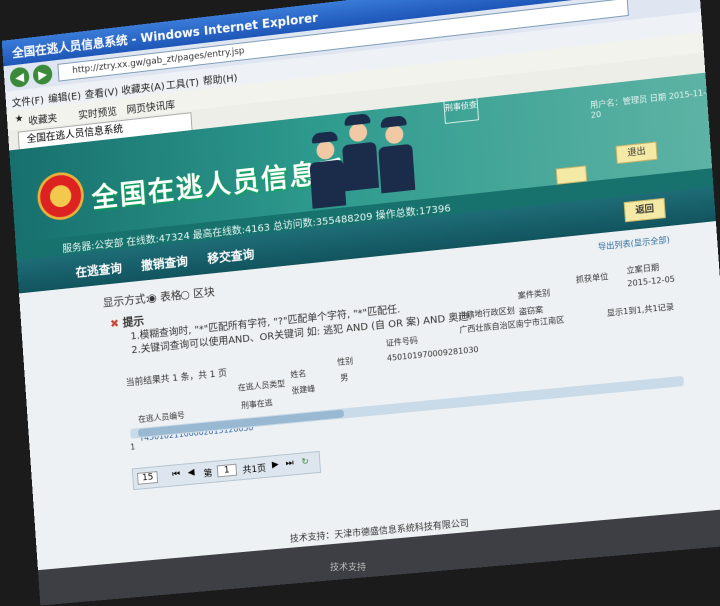 This screenshot has height=606, width=720. Describe the element at coordinates (190, 473) in the screenshot. I see `prev-page-icon: ◀` at that location.